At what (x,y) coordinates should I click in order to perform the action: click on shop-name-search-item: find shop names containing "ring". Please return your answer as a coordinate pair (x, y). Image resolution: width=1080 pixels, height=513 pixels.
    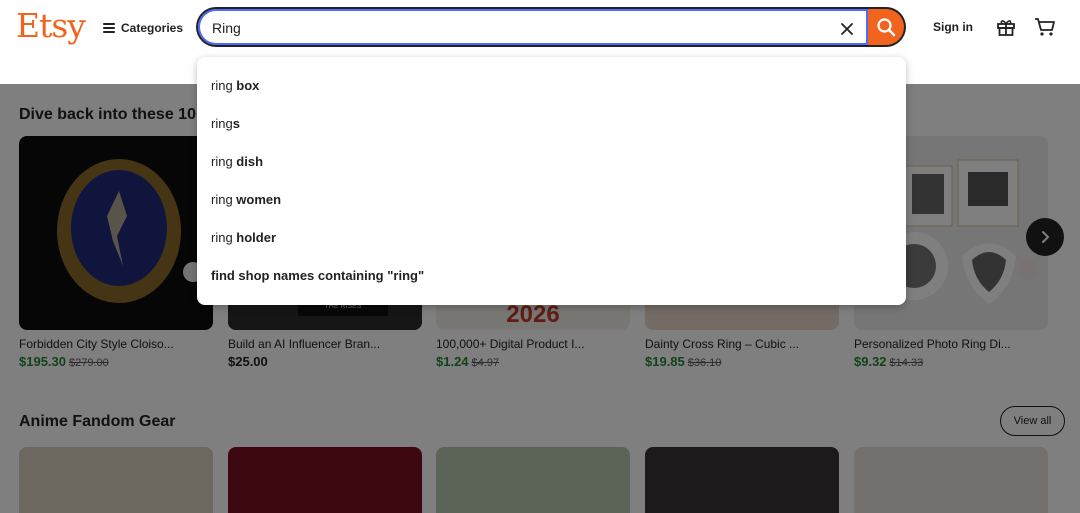
    Looking at the image, I should click on (317, 275).